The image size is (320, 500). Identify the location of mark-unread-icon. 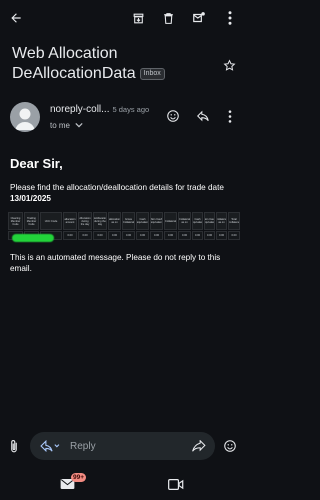
(199, 18).